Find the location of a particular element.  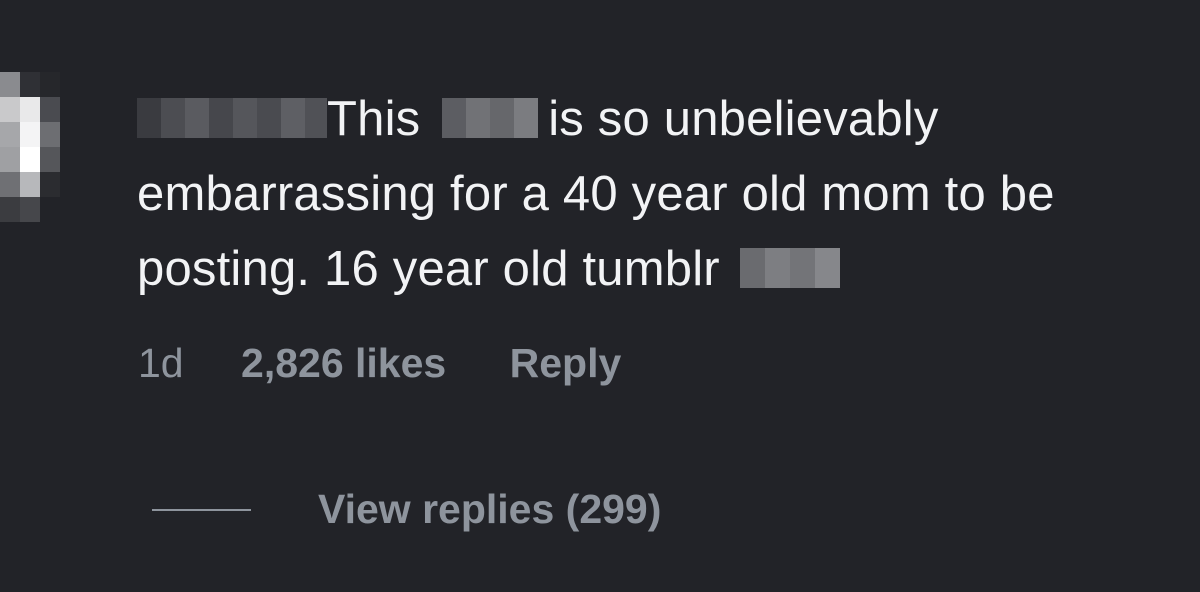

view-replies-button: View replies (299) is located at coordinates (489, 509).